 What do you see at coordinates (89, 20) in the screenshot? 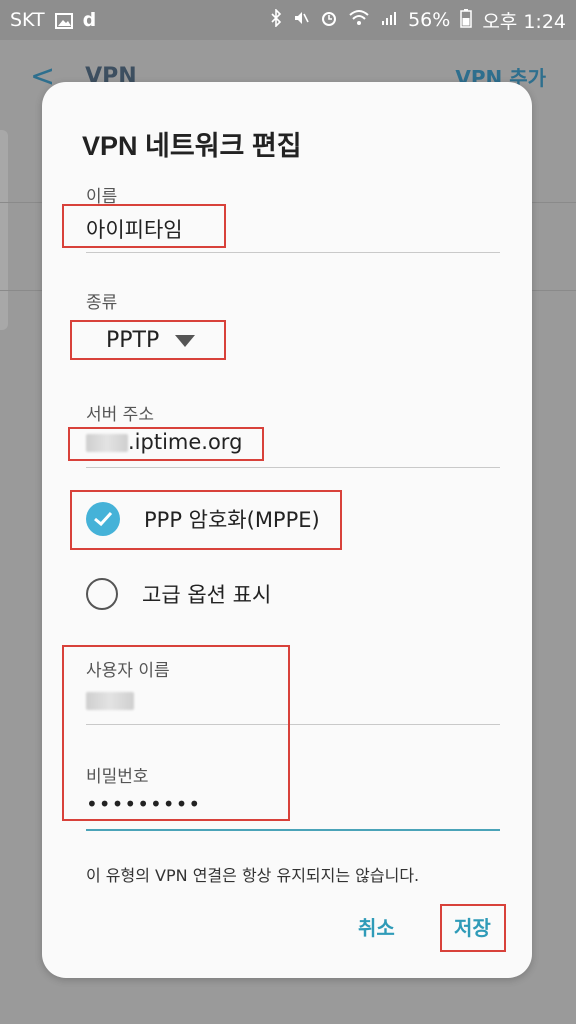
I see `app-letter-icon: d` at bounding box center [89, 20].